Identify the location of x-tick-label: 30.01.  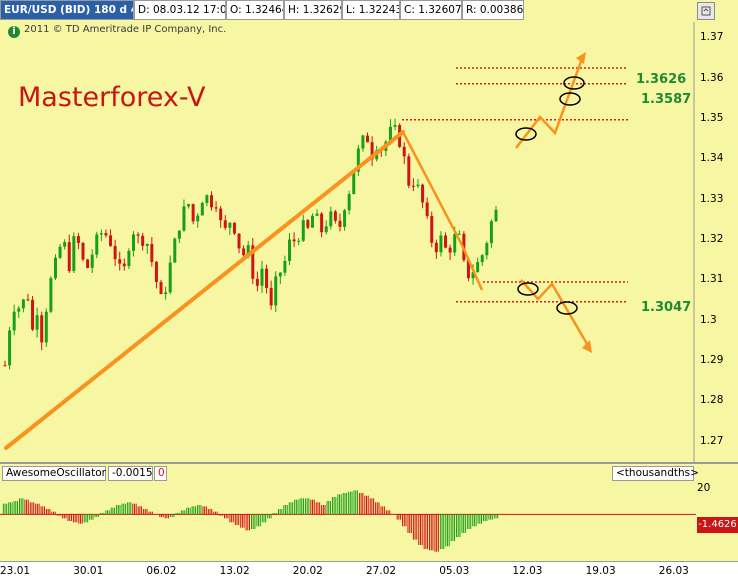
(88, 571).